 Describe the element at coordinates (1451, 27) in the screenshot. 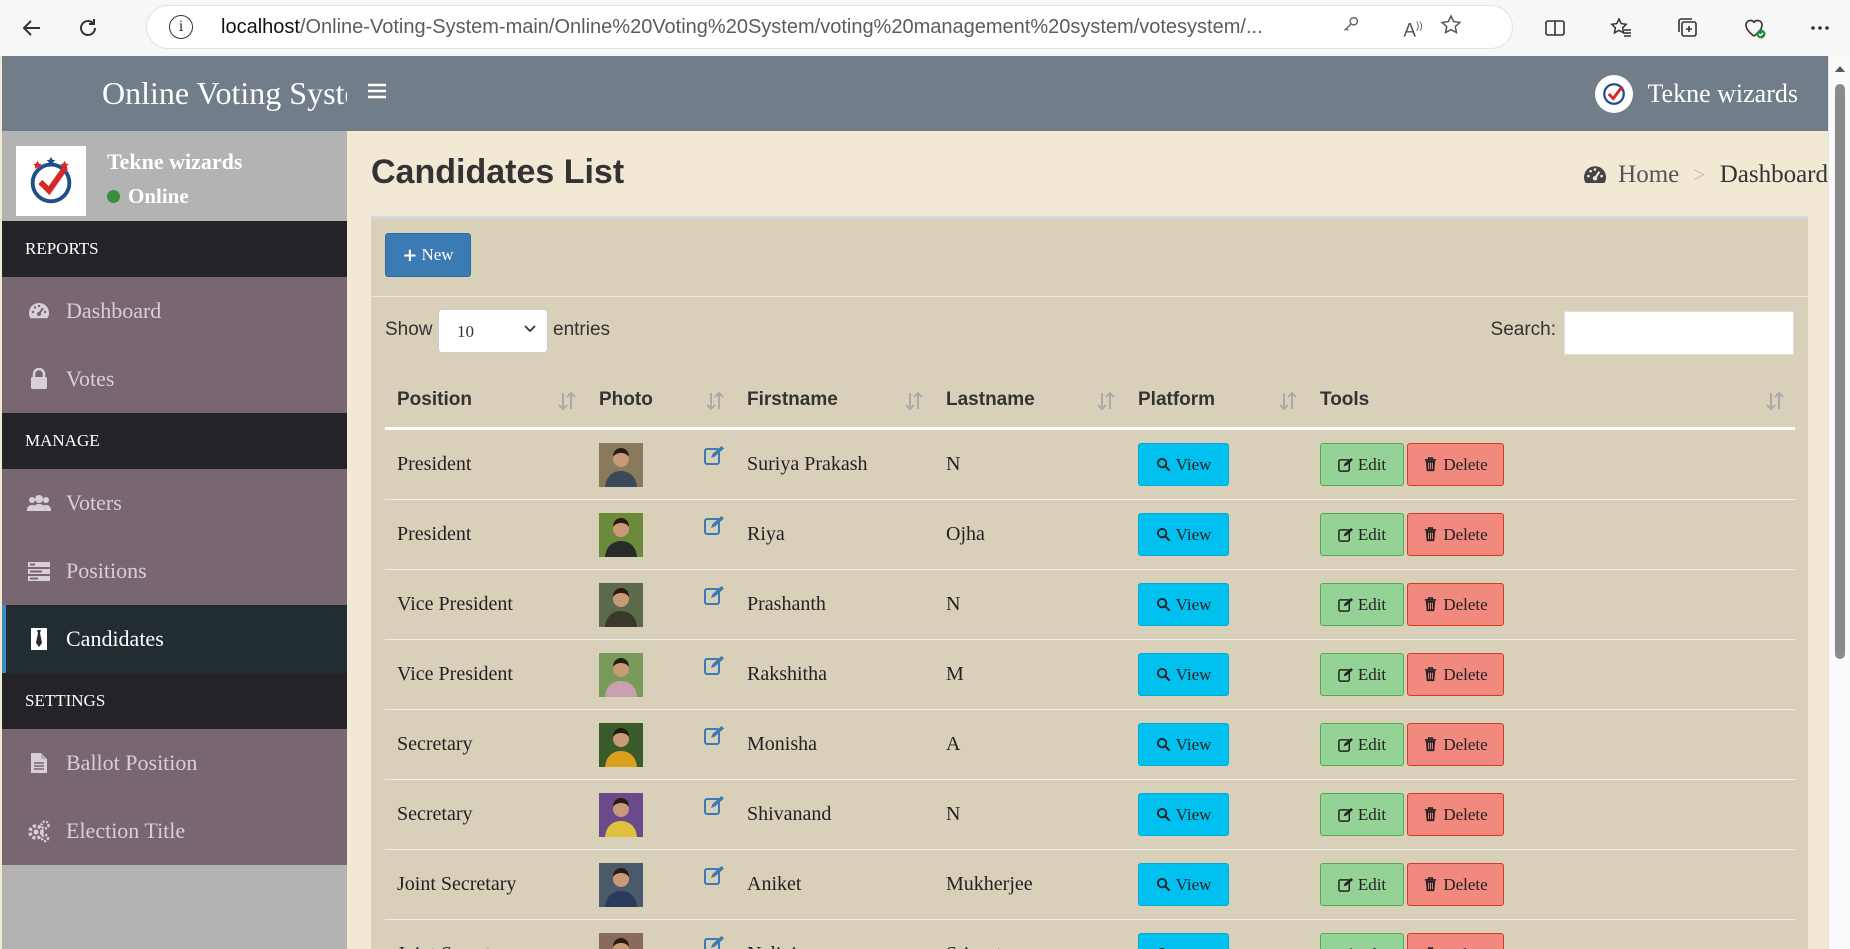

I see `favorite-star-icon` at that location.